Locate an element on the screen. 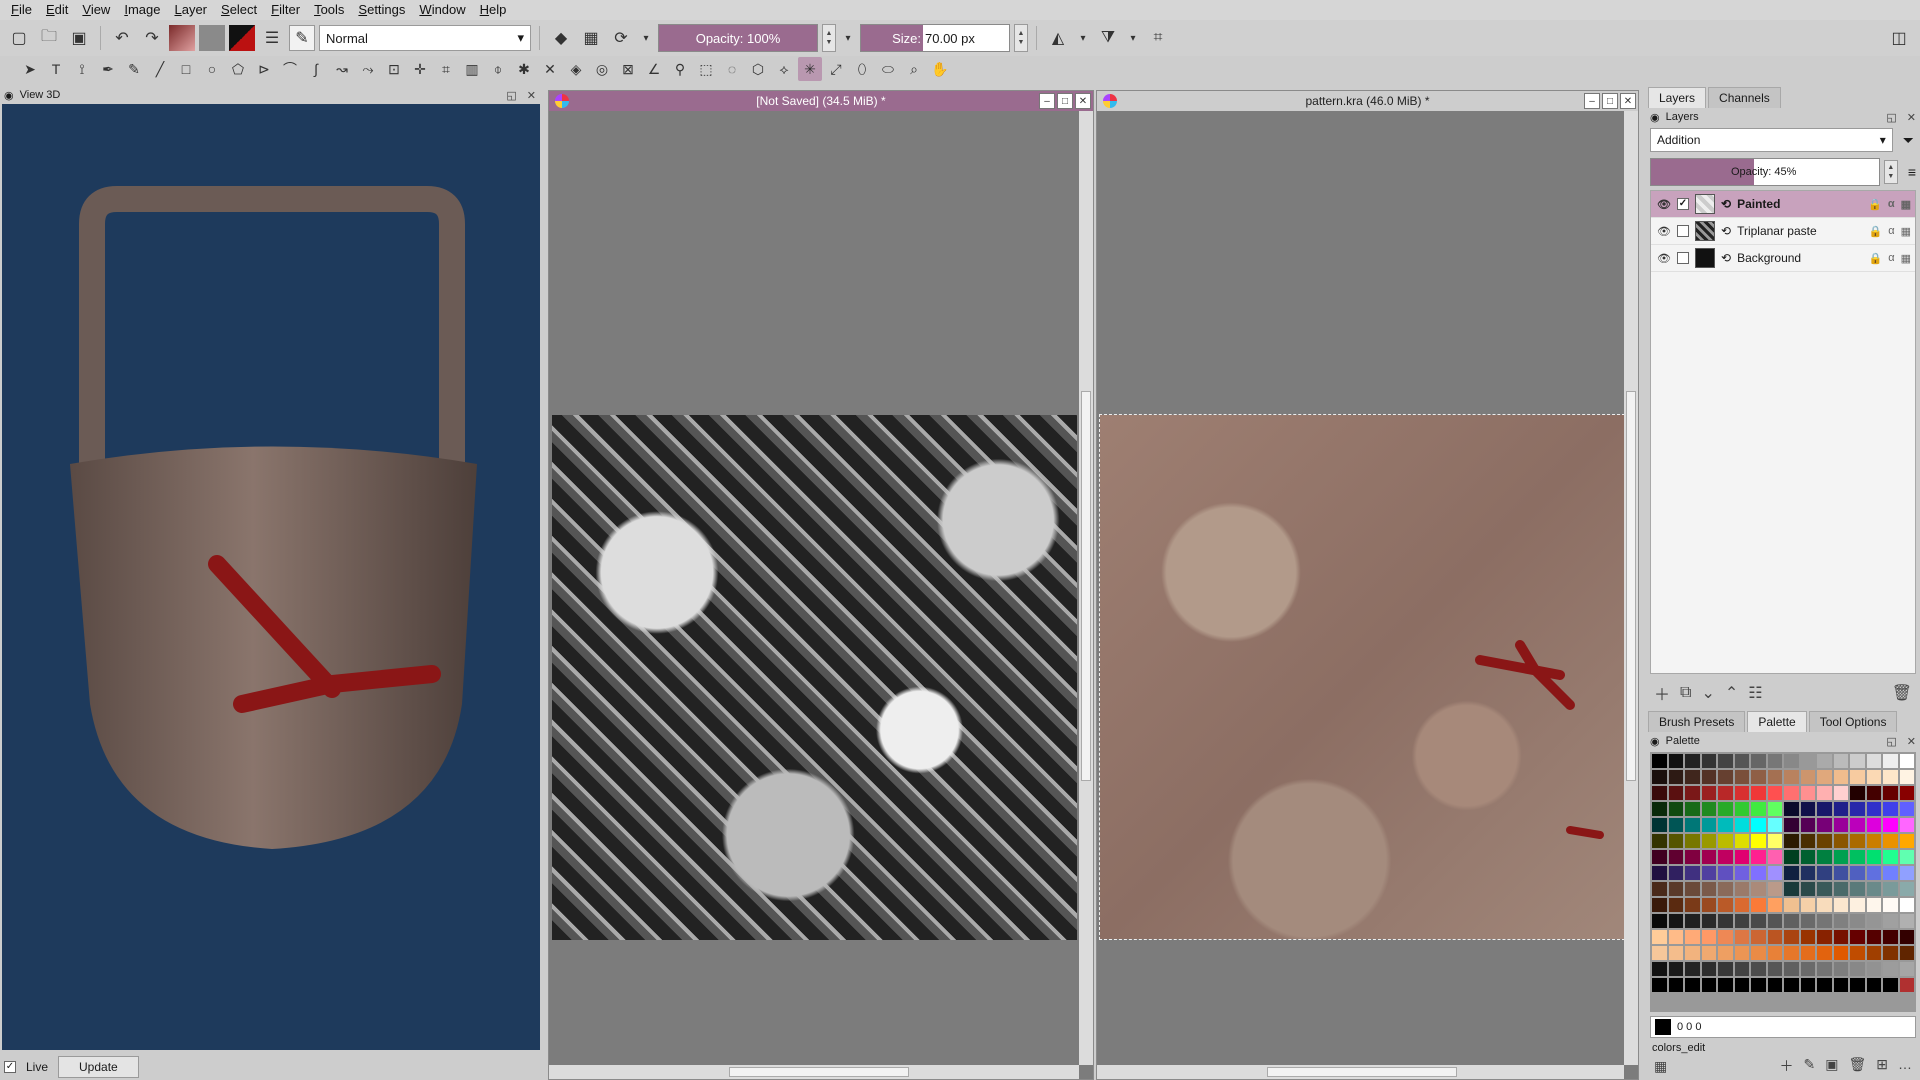  rectangle-tool-icon: □ is located at coordinates (186, 69).